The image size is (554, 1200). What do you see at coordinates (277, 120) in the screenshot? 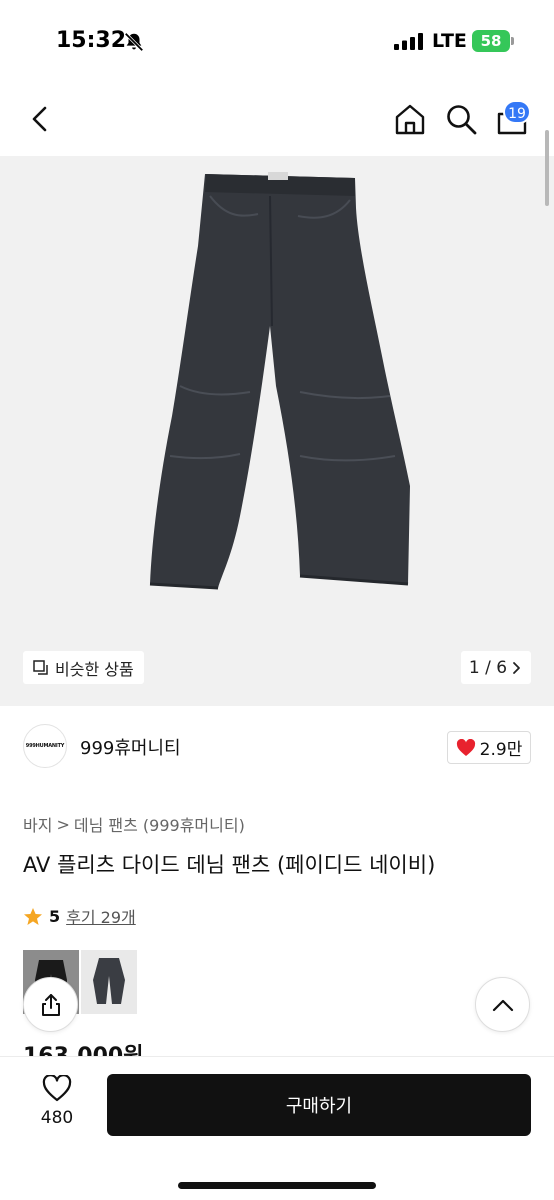
I see `top-nav` at bounding box center [277, 120].